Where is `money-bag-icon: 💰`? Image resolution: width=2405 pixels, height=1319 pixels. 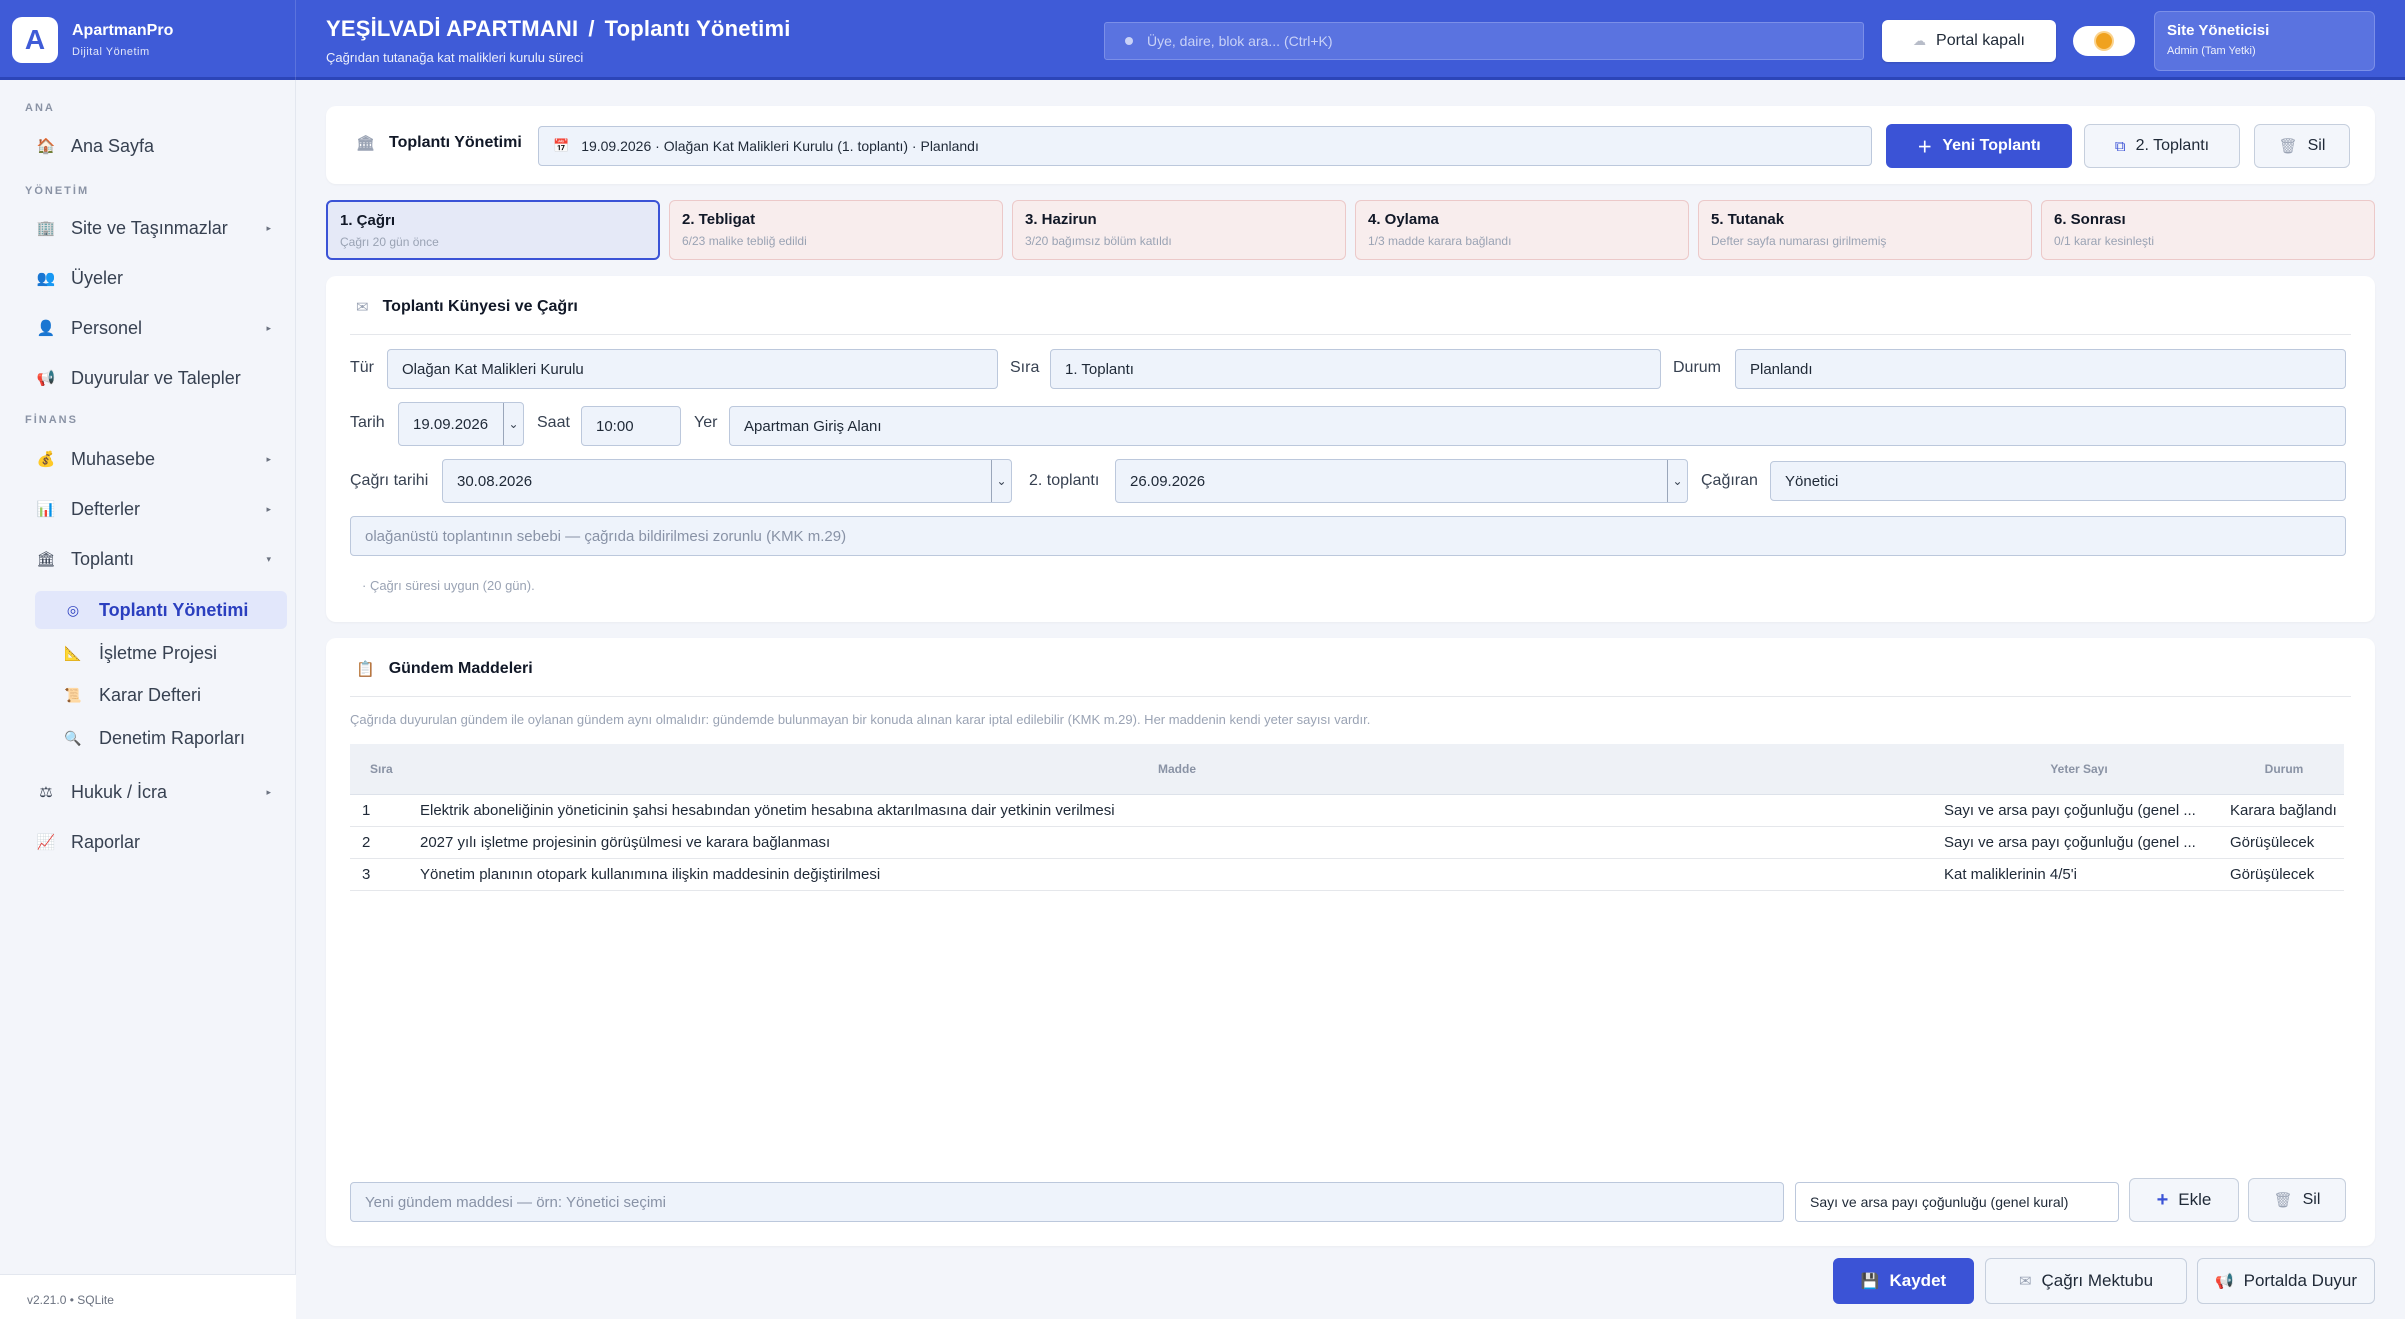
money-bag-icon: 💰 is located at coordinates (46, 459).